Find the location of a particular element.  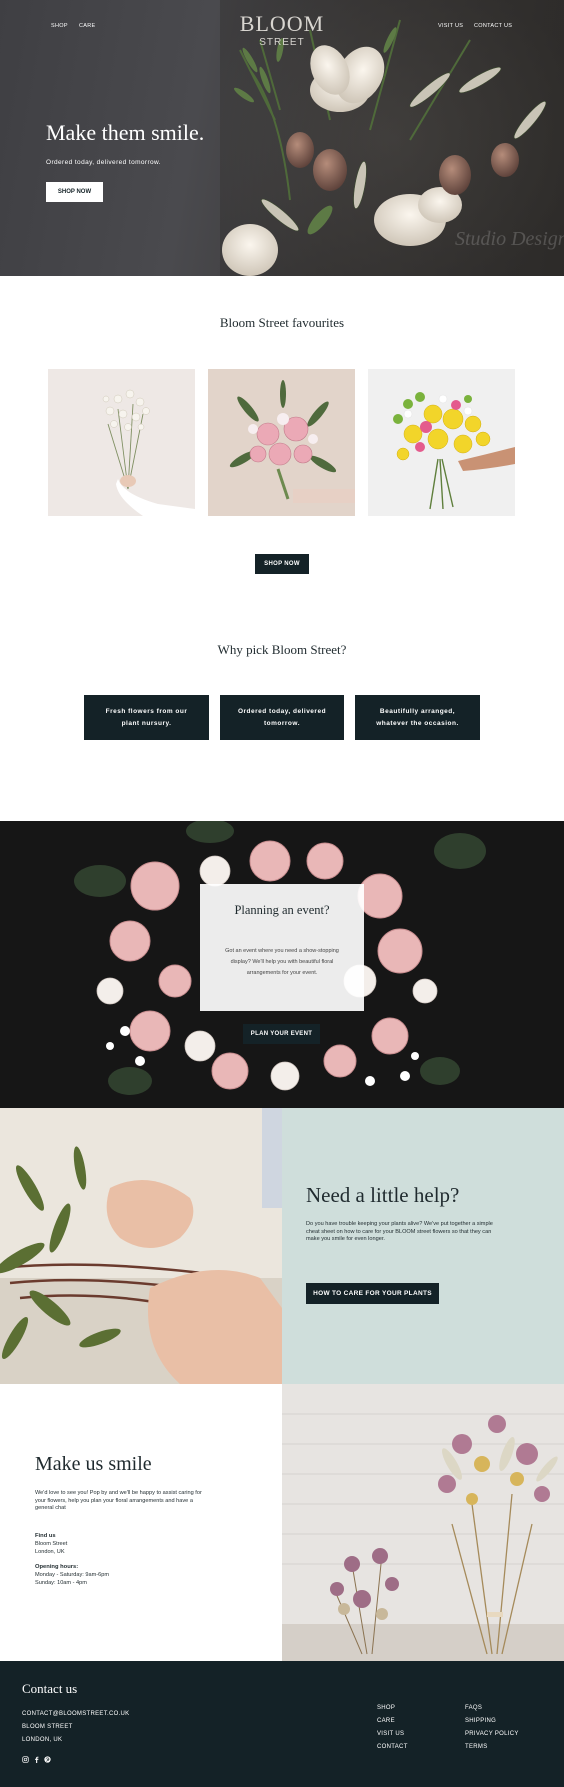

care-for-plants-button: HOW TO CARE FOR YOUR PLANTS is located at coordinates (372, 1293).